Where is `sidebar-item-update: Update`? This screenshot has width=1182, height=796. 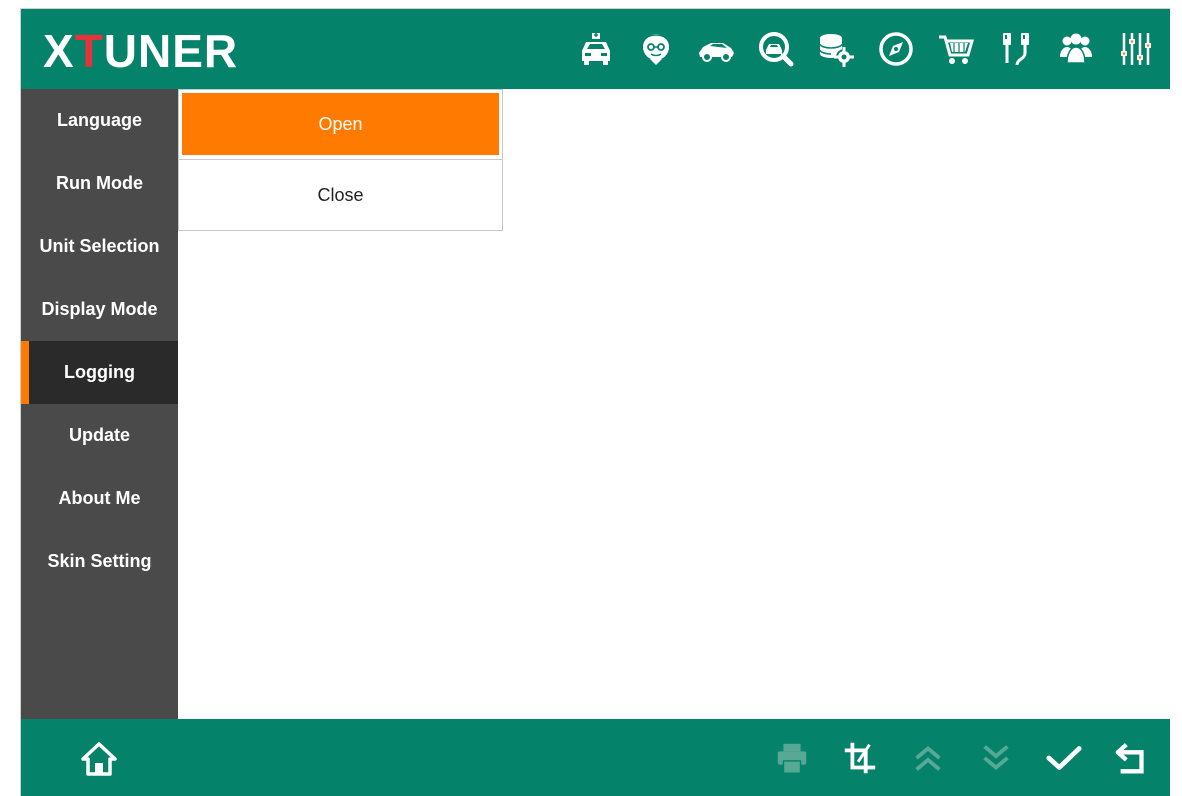 sidebar-item-update: Update is located at coordinates (99, 435).